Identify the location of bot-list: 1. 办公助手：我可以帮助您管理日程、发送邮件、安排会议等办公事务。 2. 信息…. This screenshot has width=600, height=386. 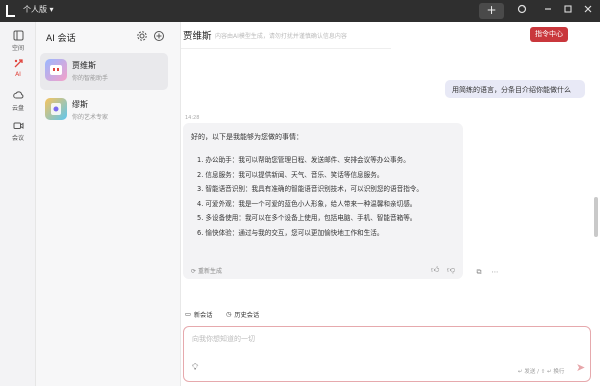
(310, 197).